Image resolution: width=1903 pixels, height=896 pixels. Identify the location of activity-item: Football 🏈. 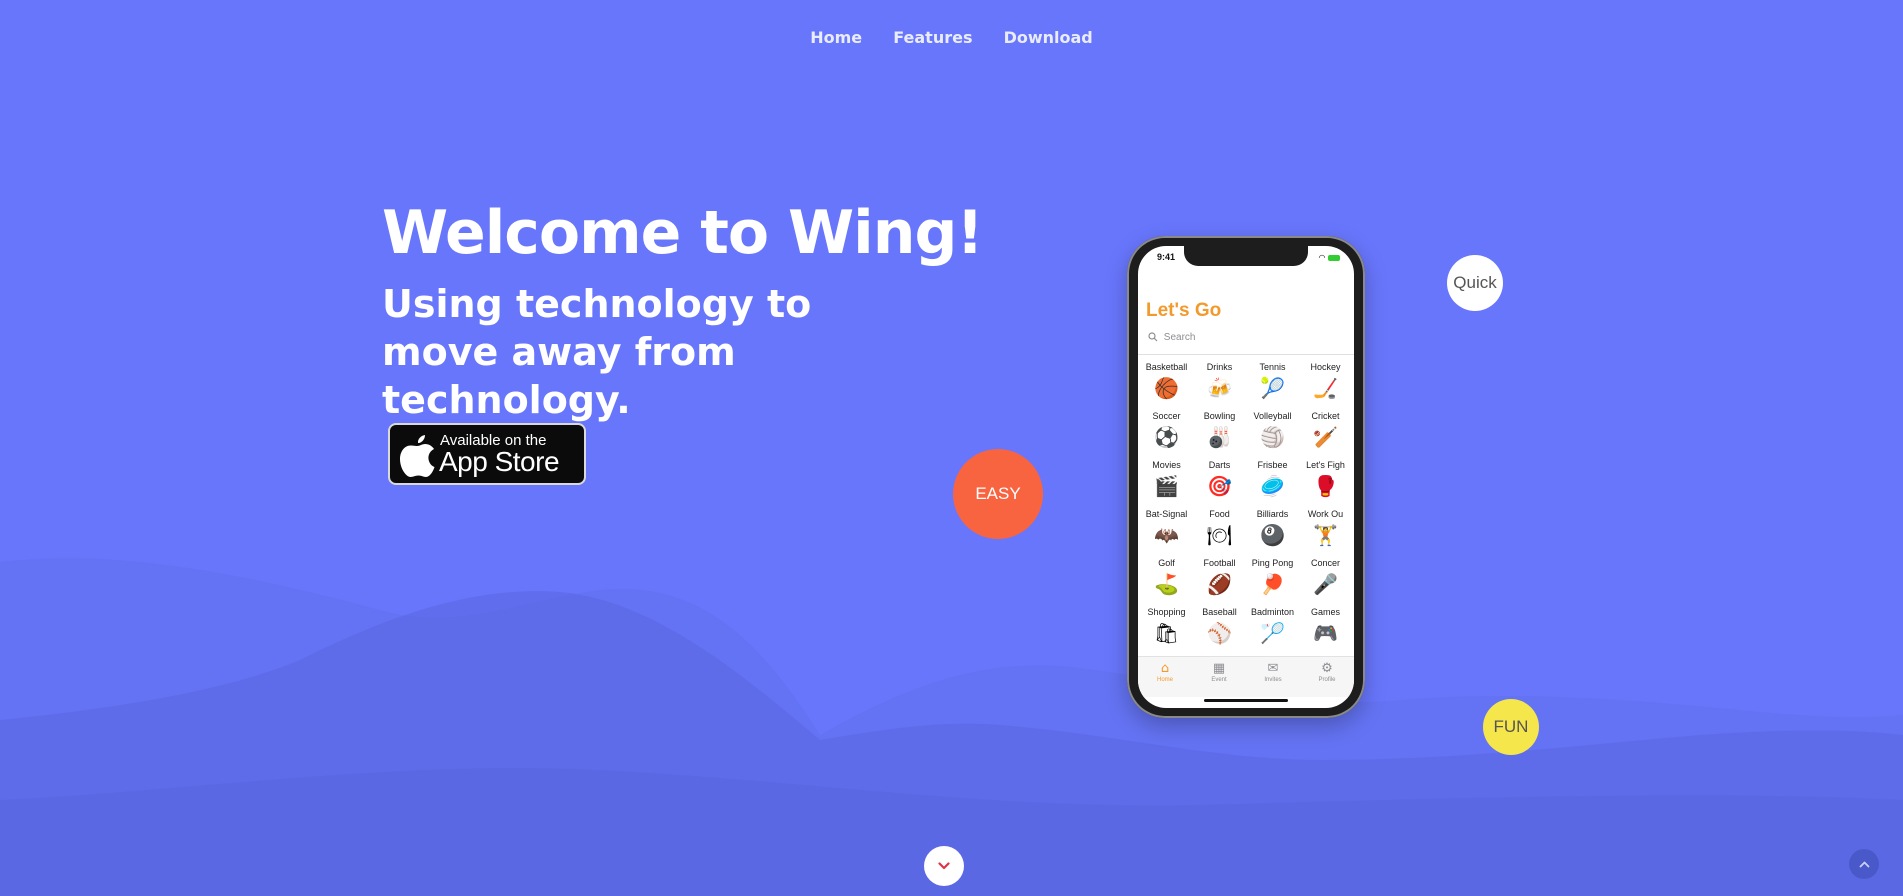
(1219, 578).